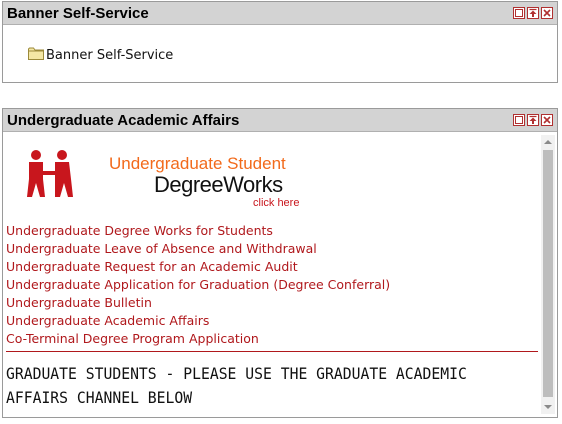 This screenshot has height=424, width=562. I want to click on channel-title: Undergraduate Academic Affairs, so click(123, 120).